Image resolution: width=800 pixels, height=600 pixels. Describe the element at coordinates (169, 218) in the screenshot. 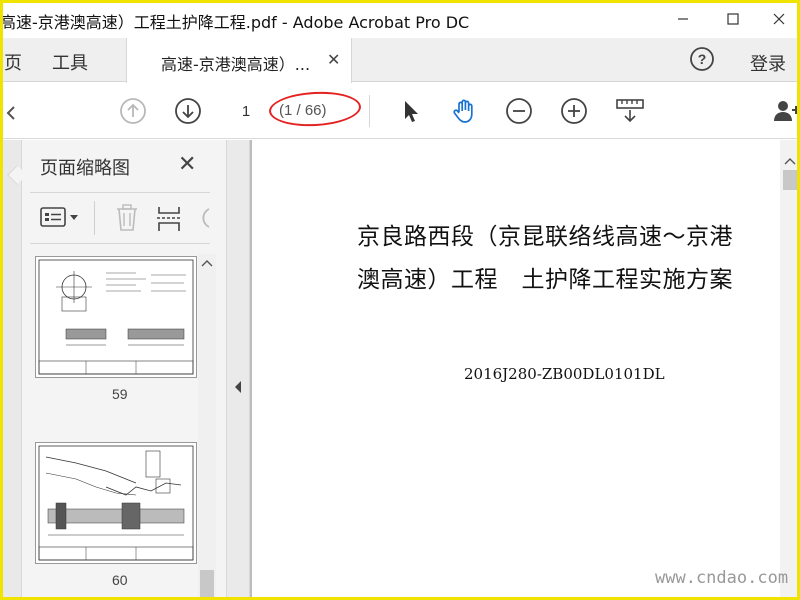

I see `extract-icon` at that location.